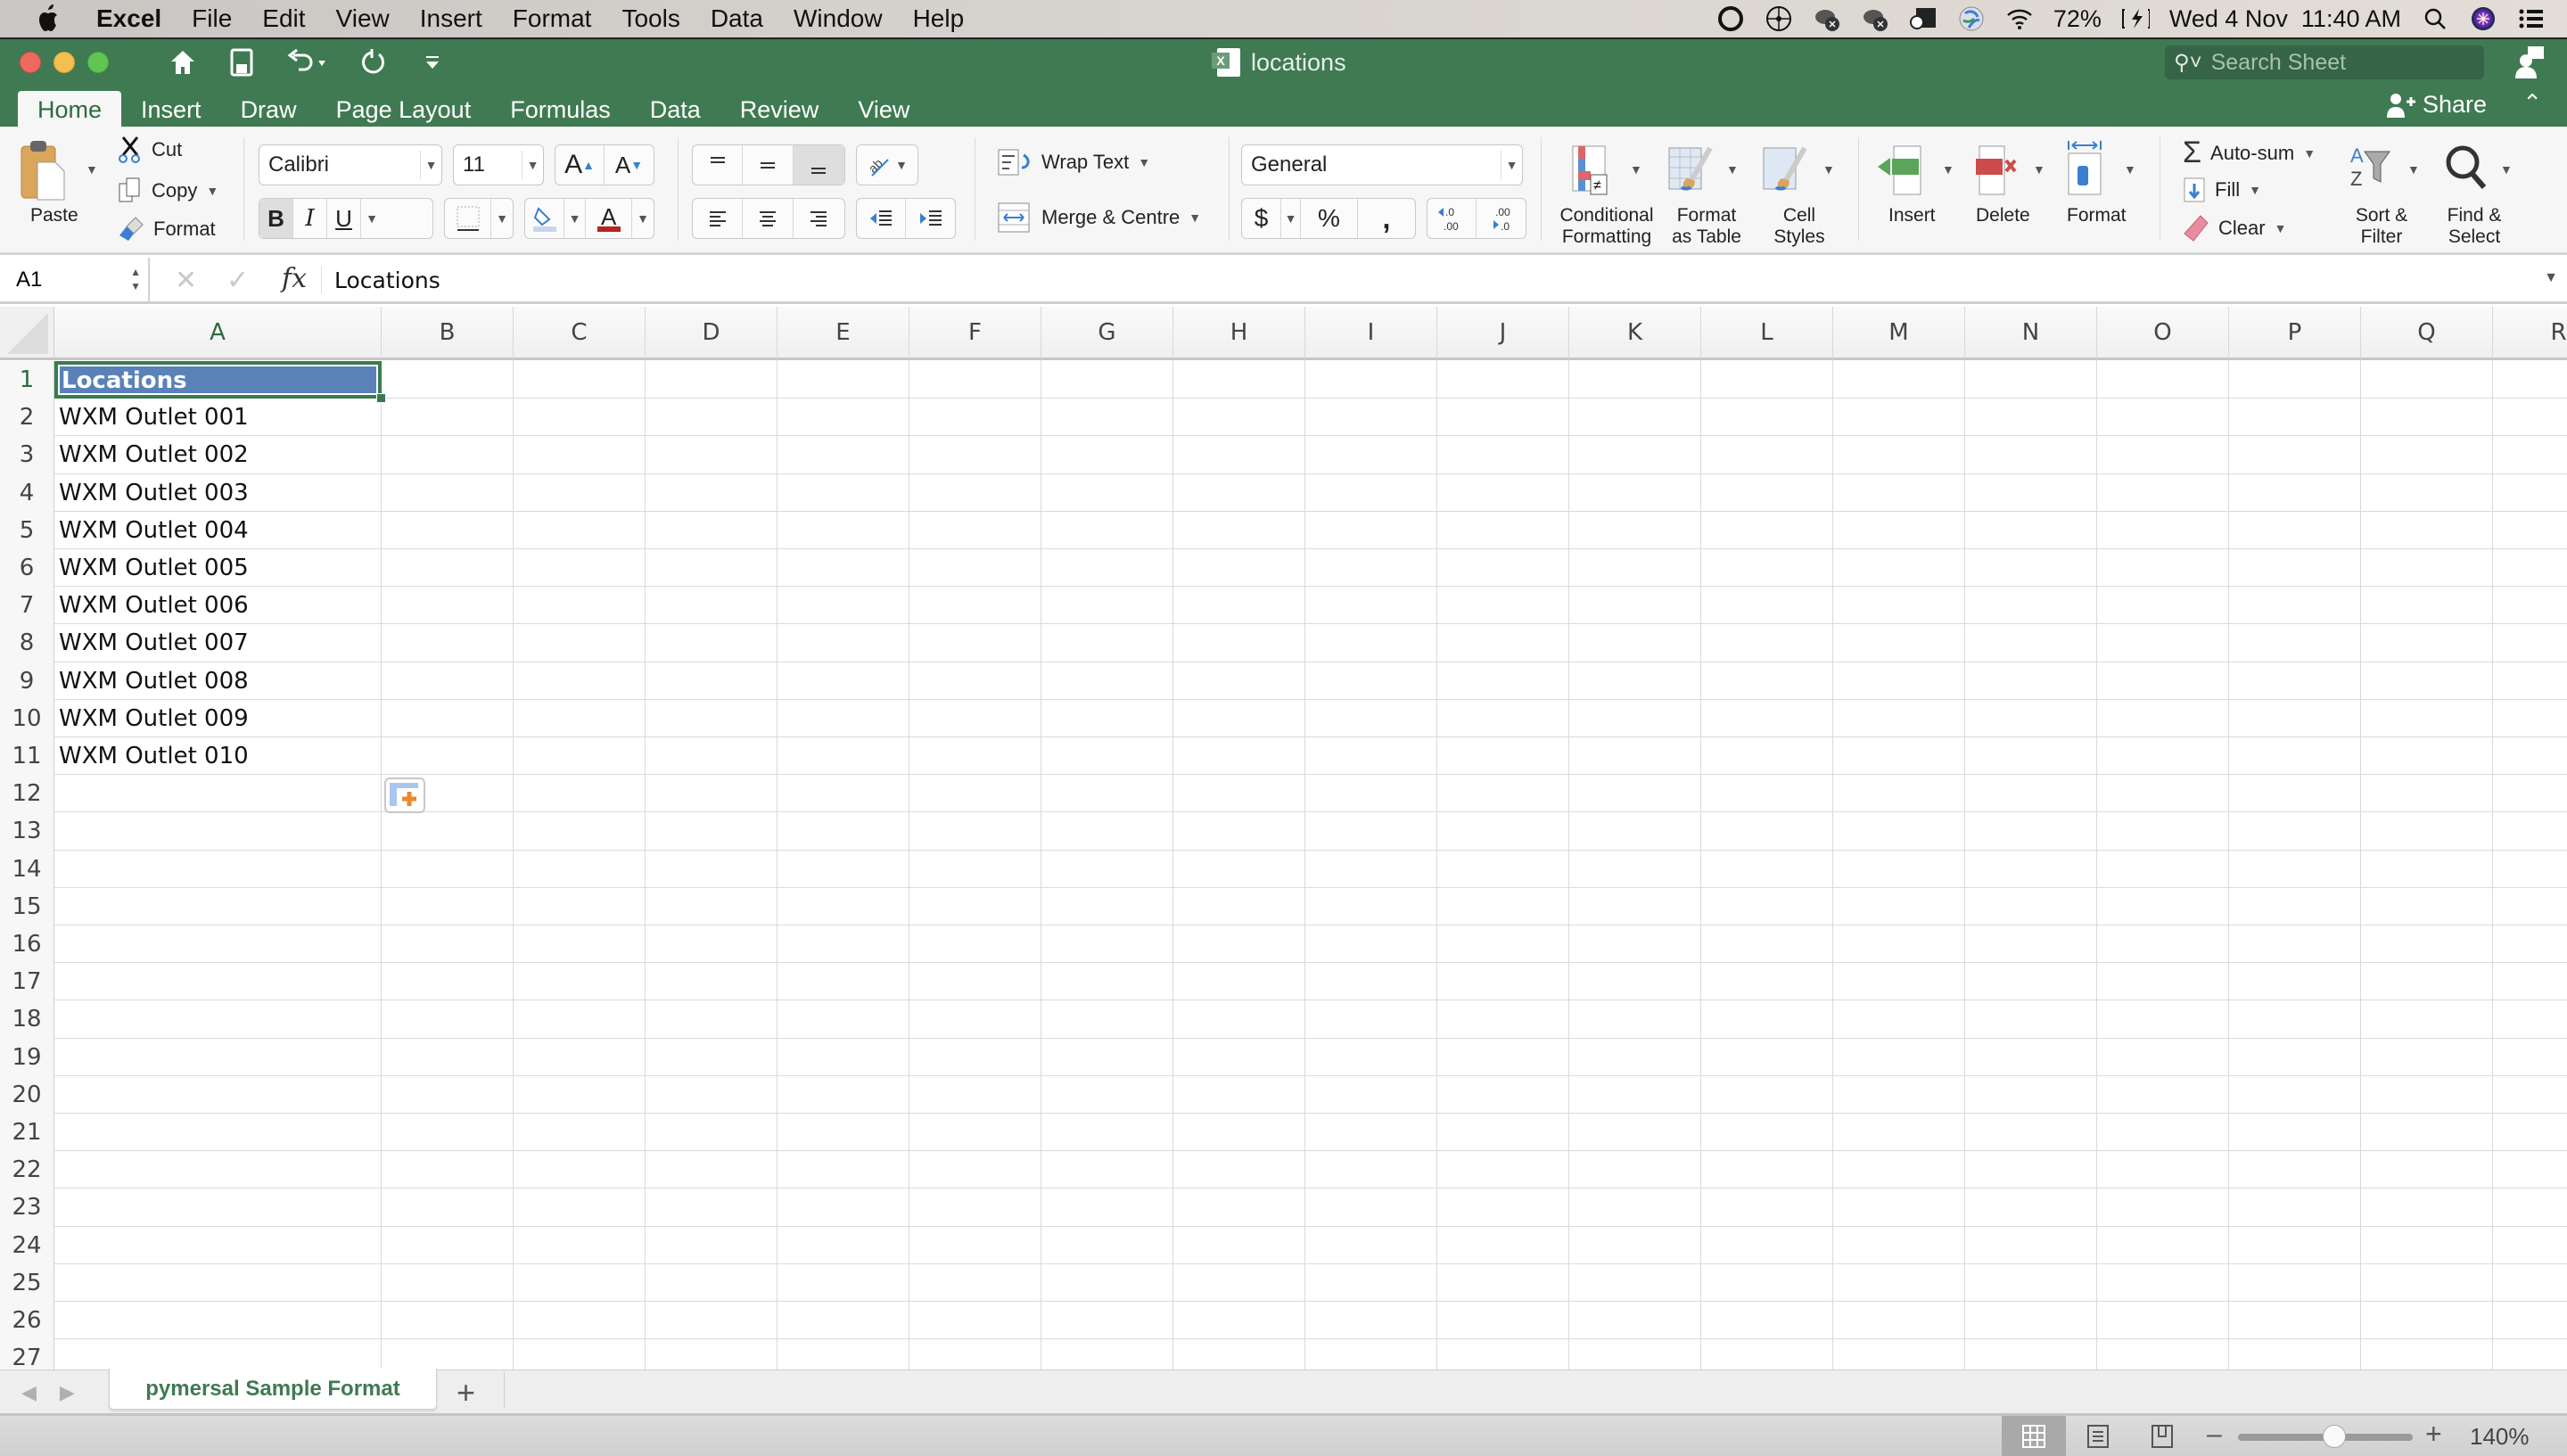 This screenshot has height=1456, width=2567. What do you see at coordinates (1452, 218) in the screenshot?
I see `increase-decimal-button: .0.00` at bounding box center [1452, 218].